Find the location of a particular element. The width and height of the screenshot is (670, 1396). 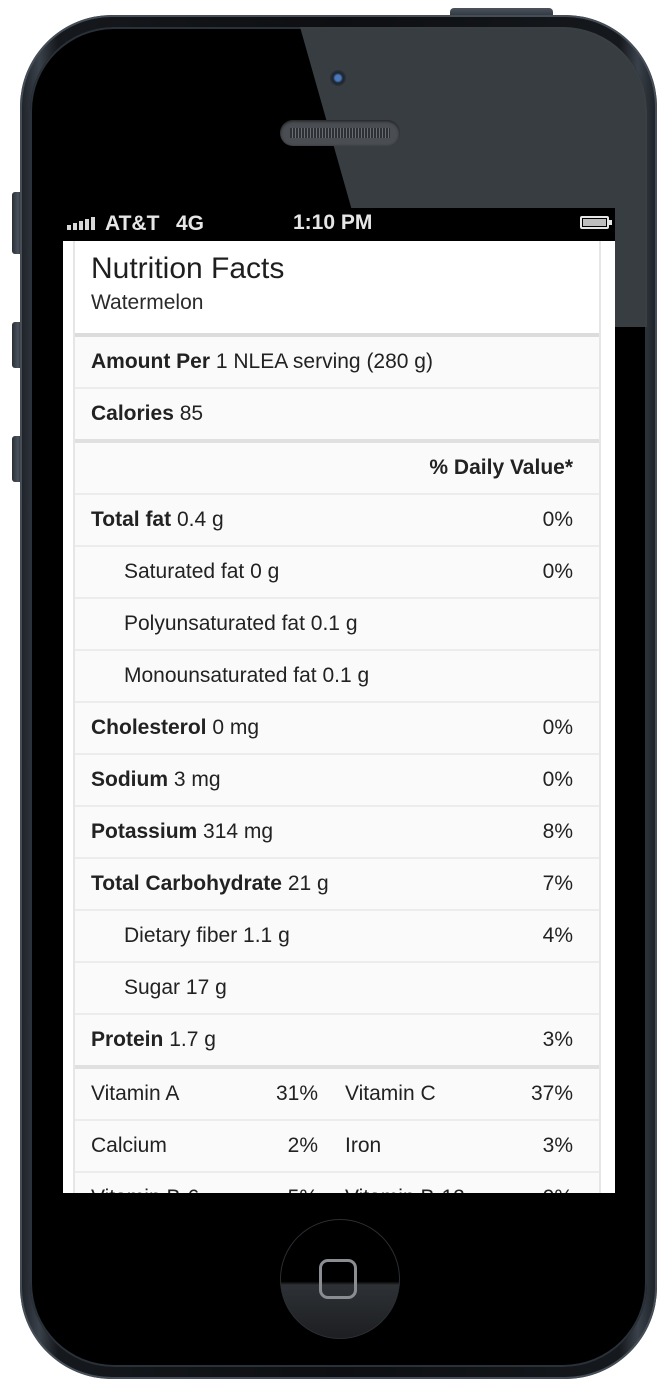

nutrient-row: Monounsaturated fat 0.1 g is located at coordinates (337, 677).